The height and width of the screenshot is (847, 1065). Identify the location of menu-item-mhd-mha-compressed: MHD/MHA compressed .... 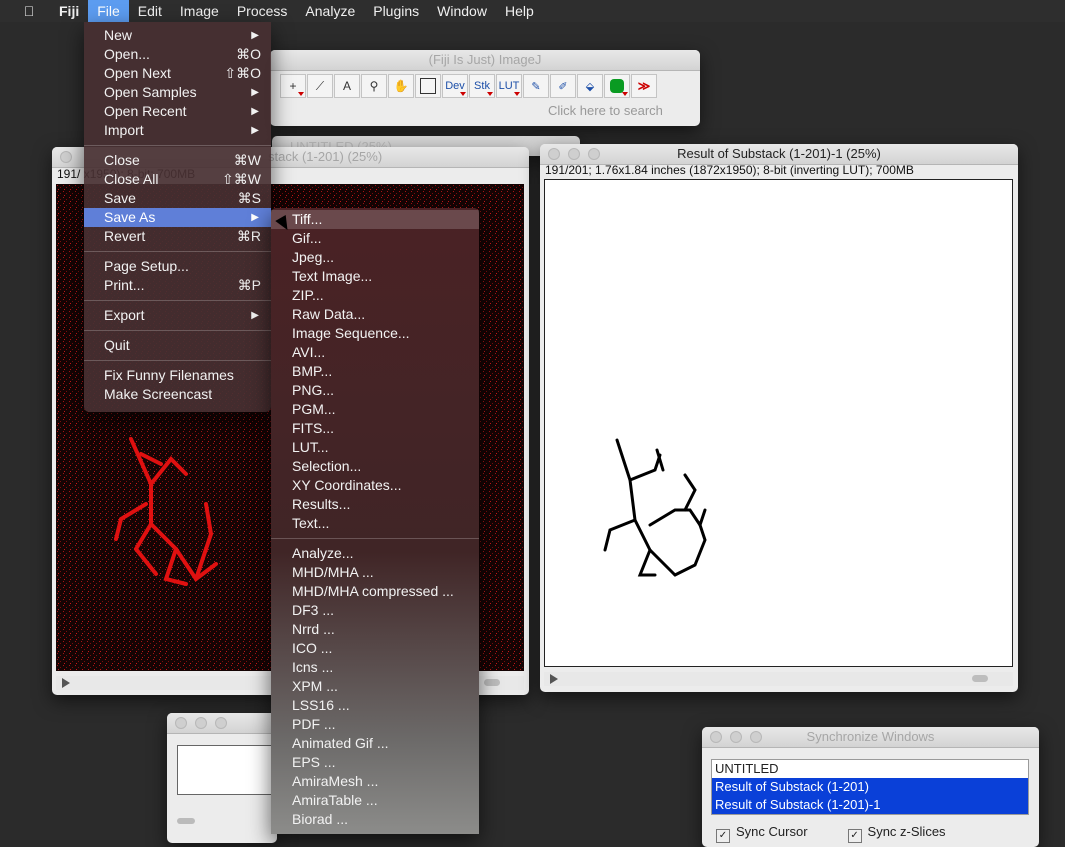
(375, 591).